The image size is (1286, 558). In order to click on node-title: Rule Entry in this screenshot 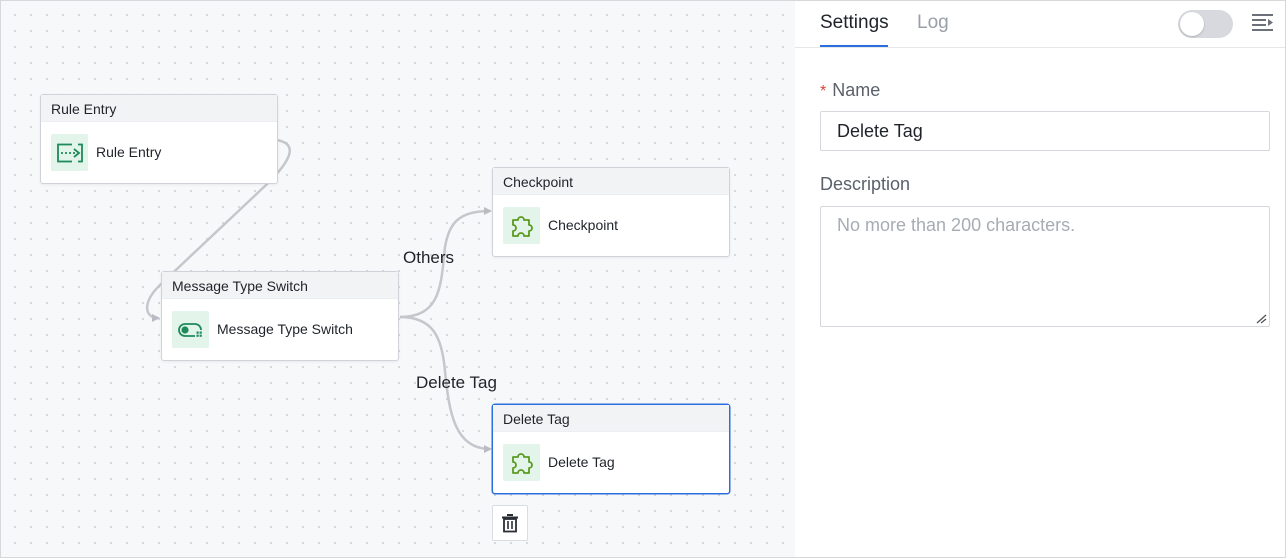, I will do `click(159, 108)`.